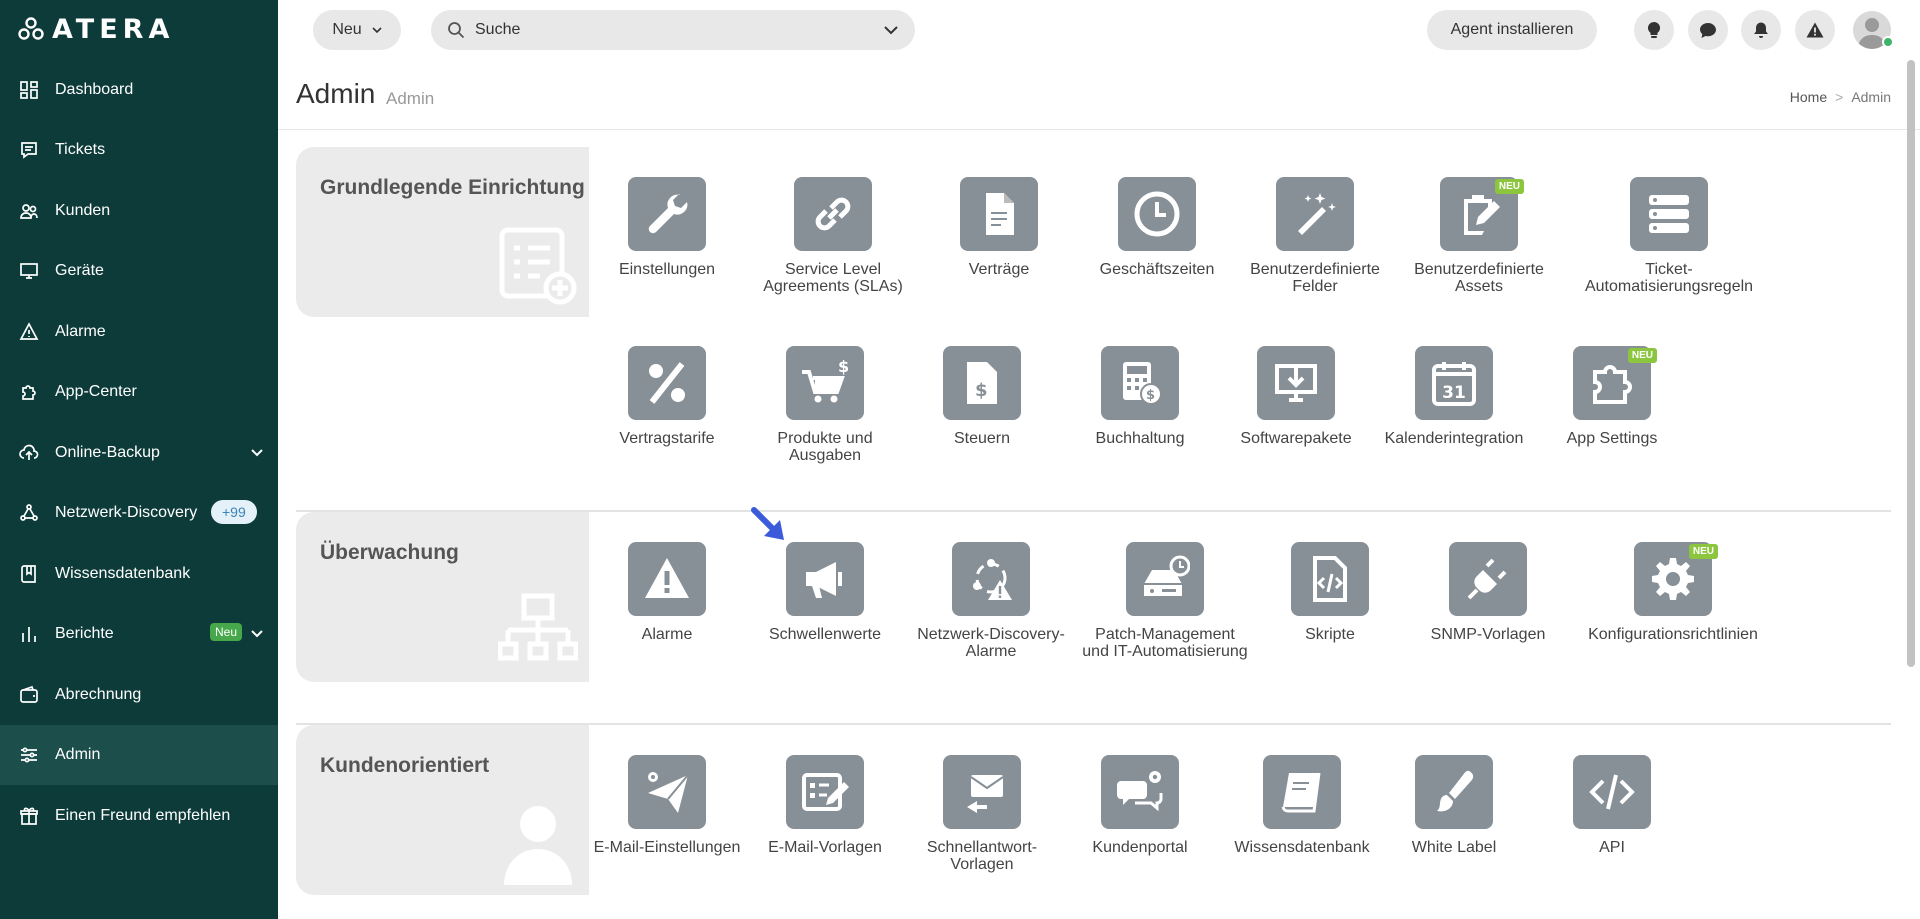 This screenshot has width=1920, height=919. What do you see at coordinates (667, 383) in the screenshot?
I see `percent-icon` at bounding box center [667, 383].